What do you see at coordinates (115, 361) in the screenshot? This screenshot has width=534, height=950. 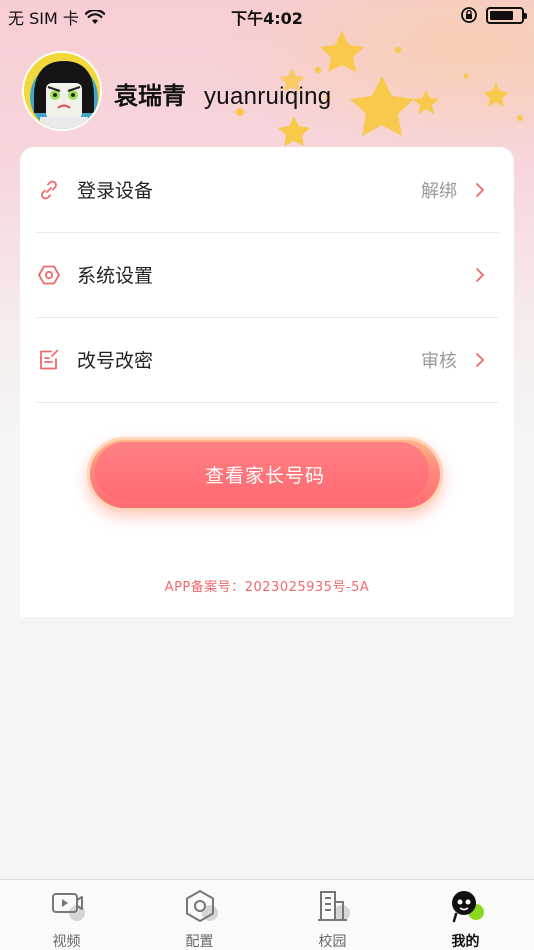 I see `menu-label: 改号改密` at bounding box center [115, 361].